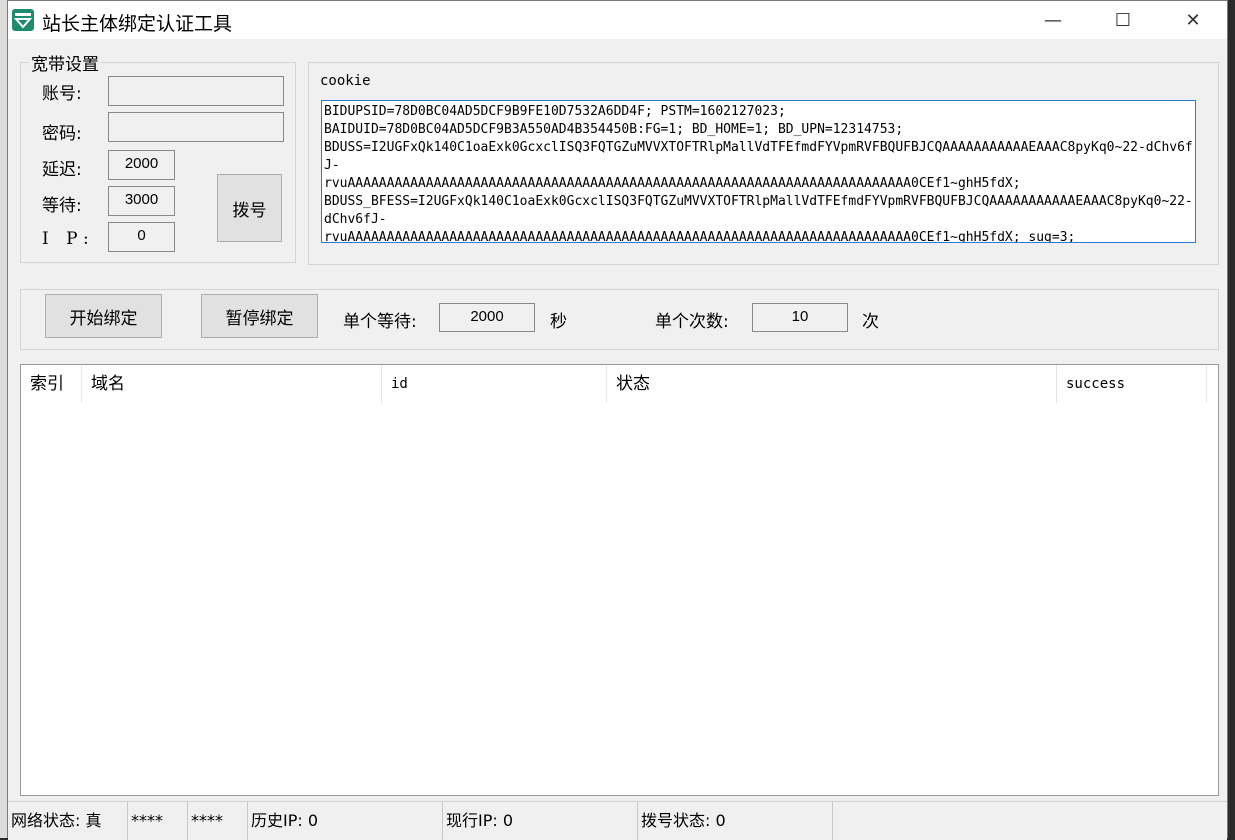  Describe the element at coordinates (800, 317) in the screenshot. I see `single-count-field: 10` at that location.